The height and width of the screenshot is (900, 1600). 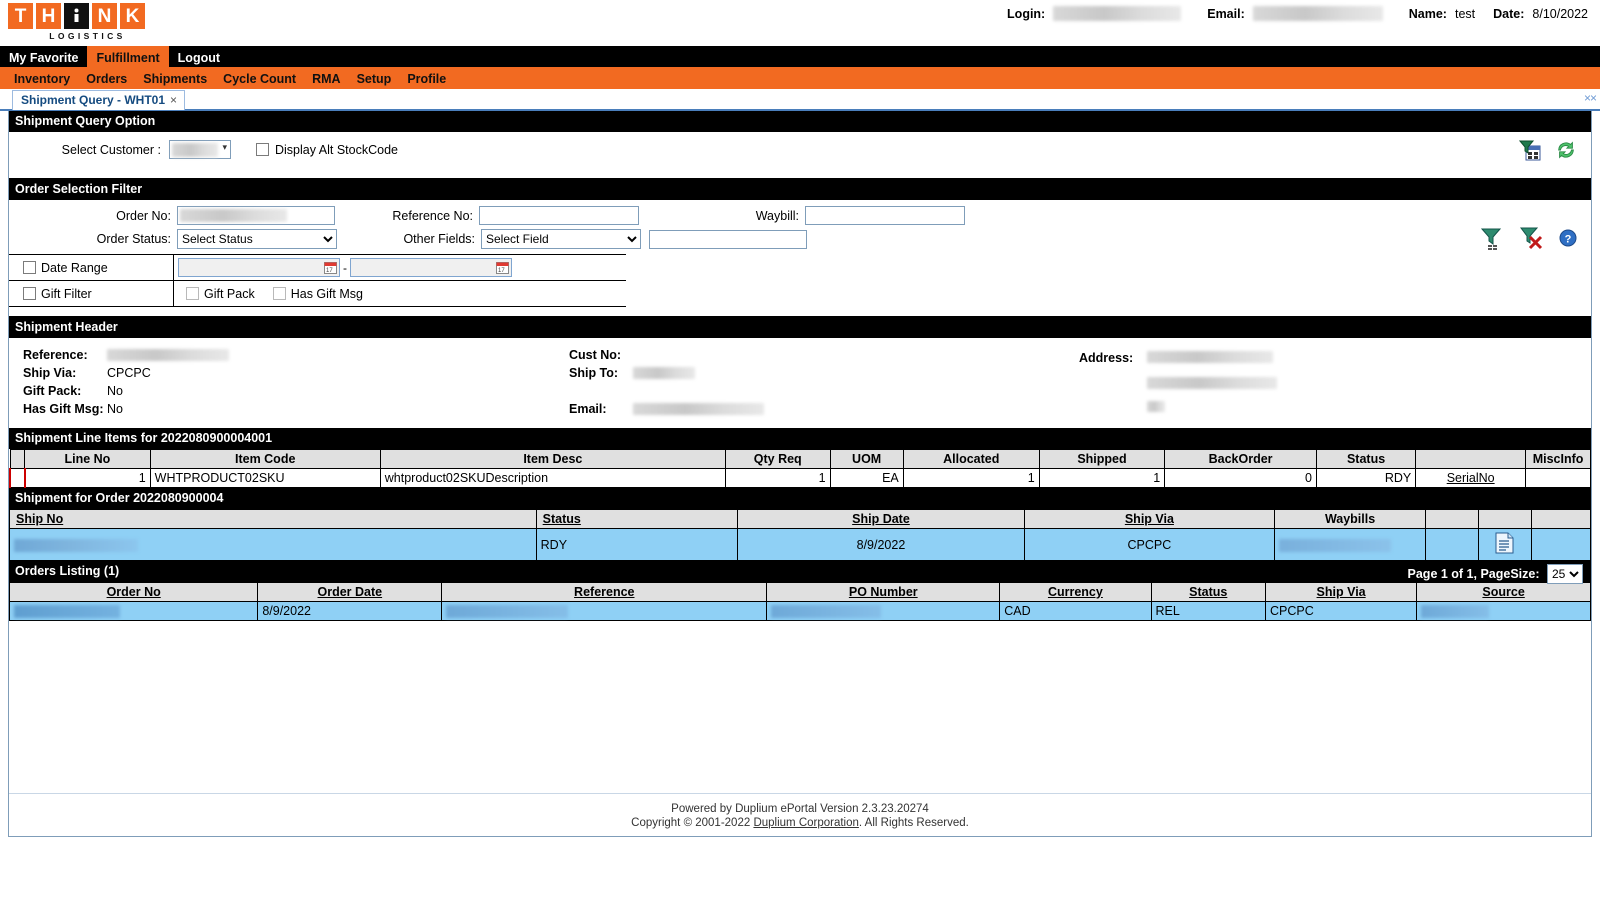 I want to click on footer-divider, so click(x=800, y=793).